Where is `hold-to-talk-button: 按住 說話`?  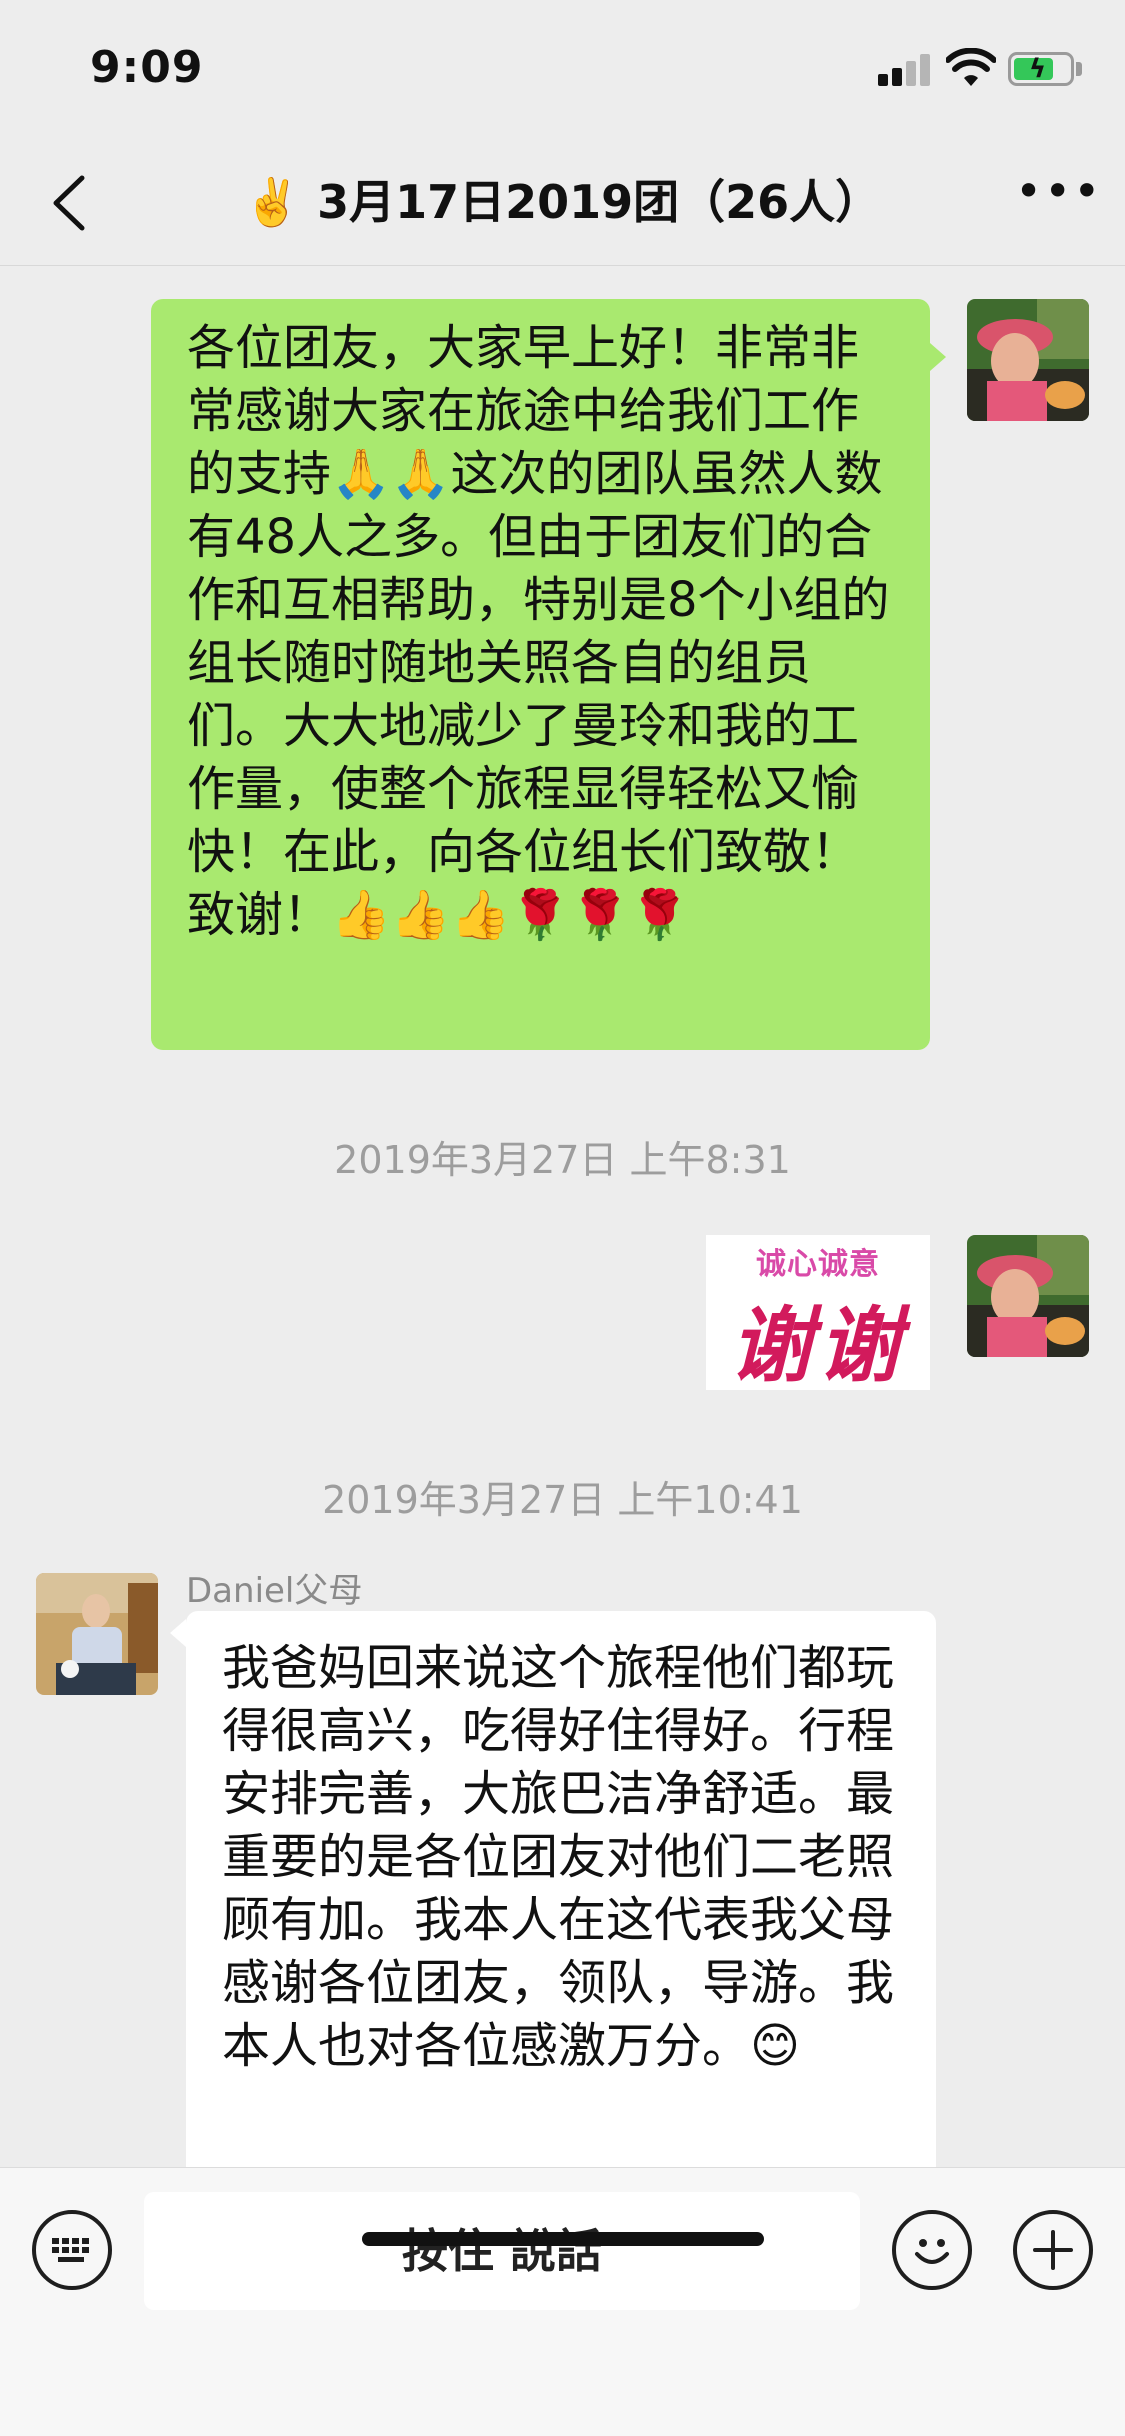
hold-to-talk-button: 按住 說話 is located at coordinates (502, 2251).